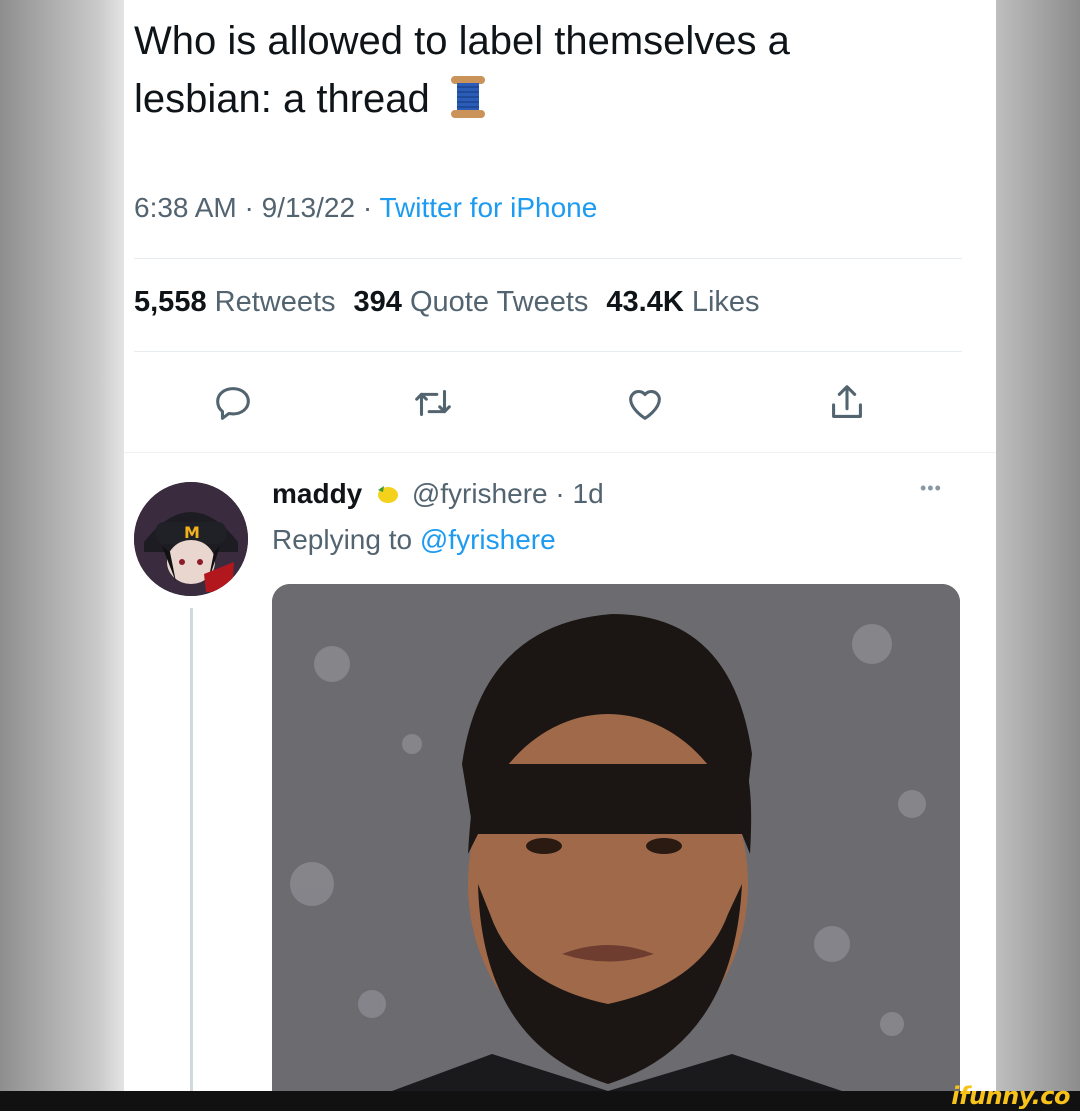  What do you see at coordinates (471, 302) in the screenshot?
I see `quote-tweets-stat: 394 Quote Tweets` at bounding box center [471, 302].